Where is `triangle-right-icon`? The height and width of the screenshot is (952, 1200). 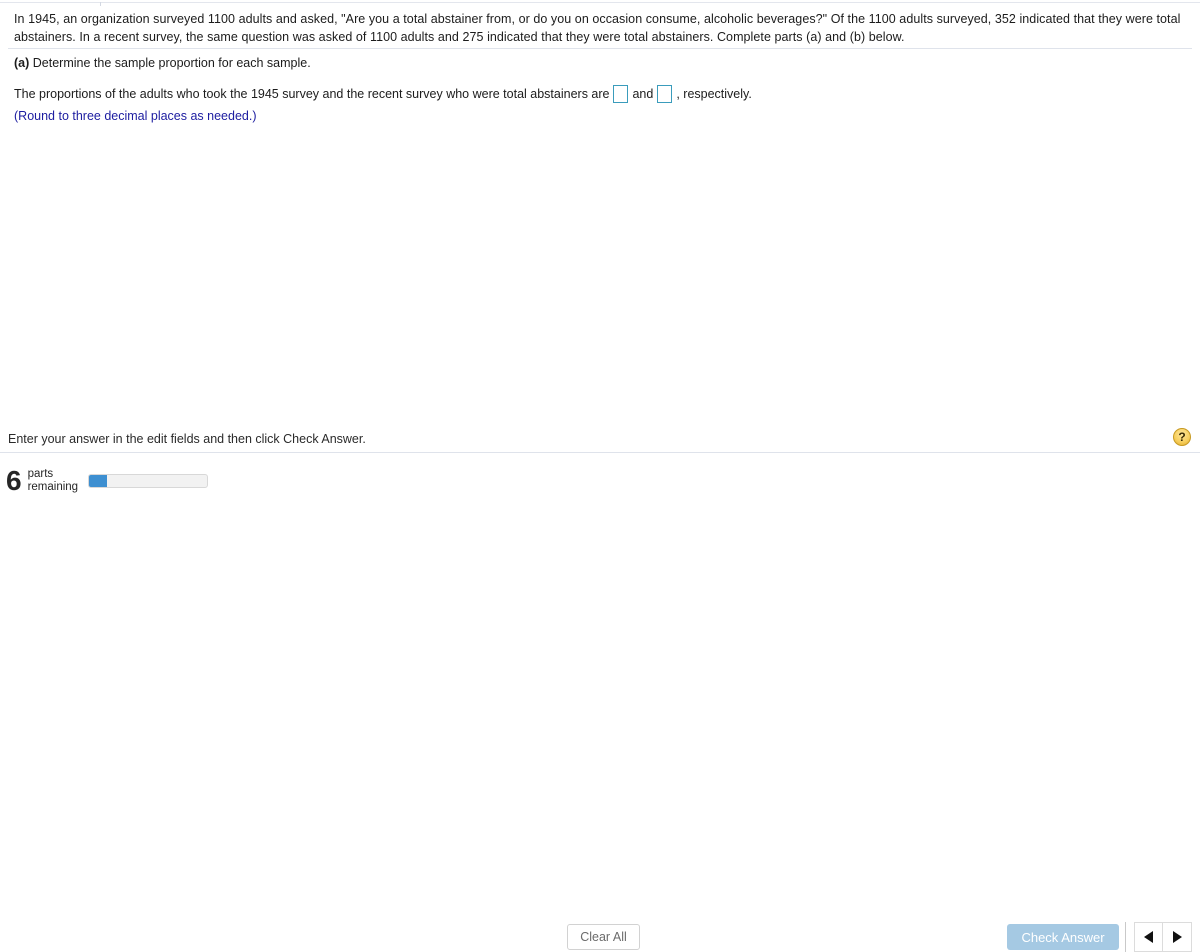
triangle-right-icon is located at coordinates (1177, 937).